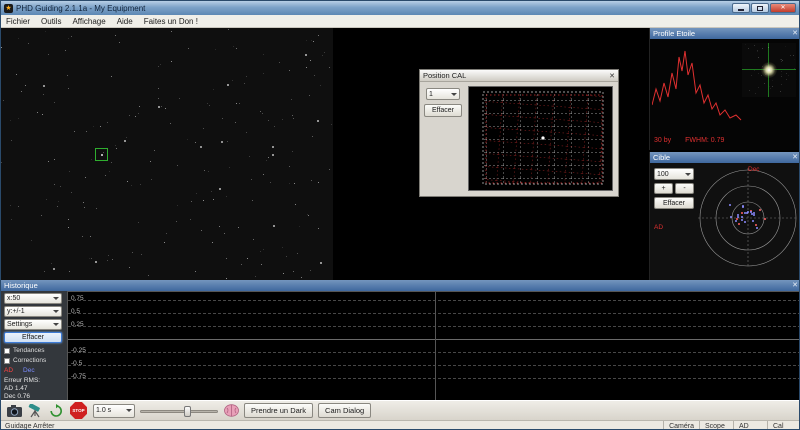  What do you see at coordinates (674, 203) in the screenshot?
I see `target-clear-button: Effacer` at bounding box center [674, 203].